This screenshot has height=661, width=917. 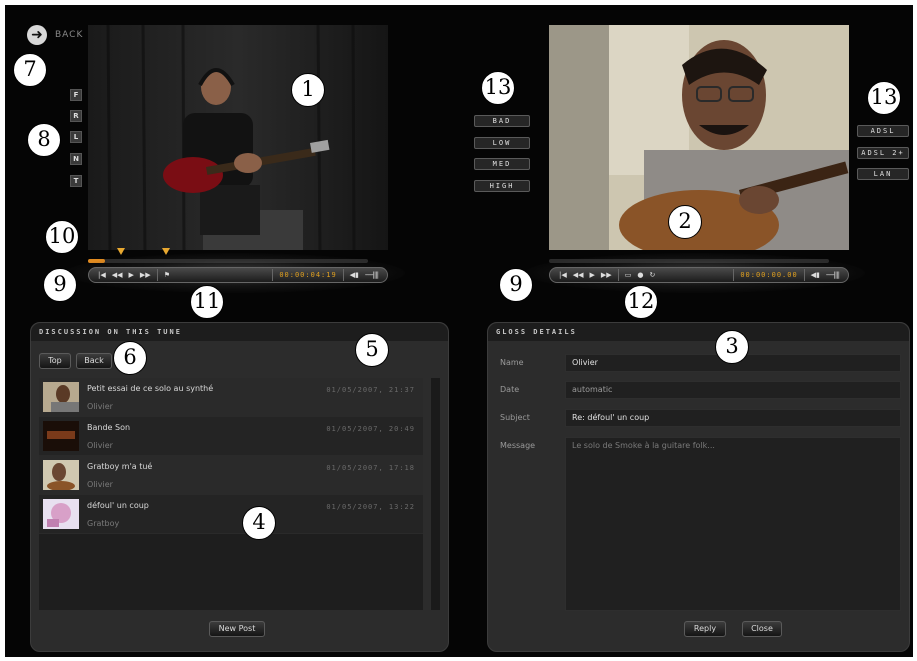 I want to click on new-post-button: New Post, so click(x=237, y=629).